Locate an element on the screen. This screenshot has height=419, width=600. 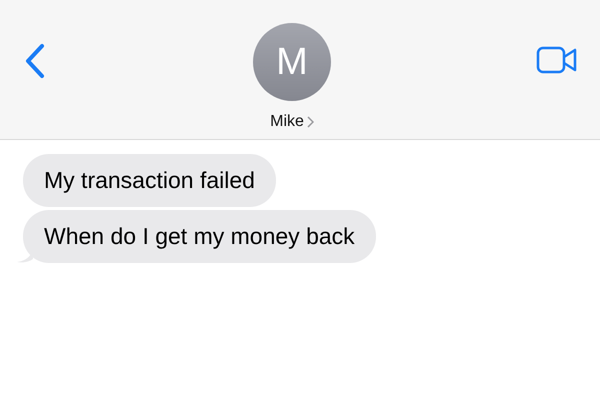
message-bubble: My transaction failed is located at coordinates (149, 180).